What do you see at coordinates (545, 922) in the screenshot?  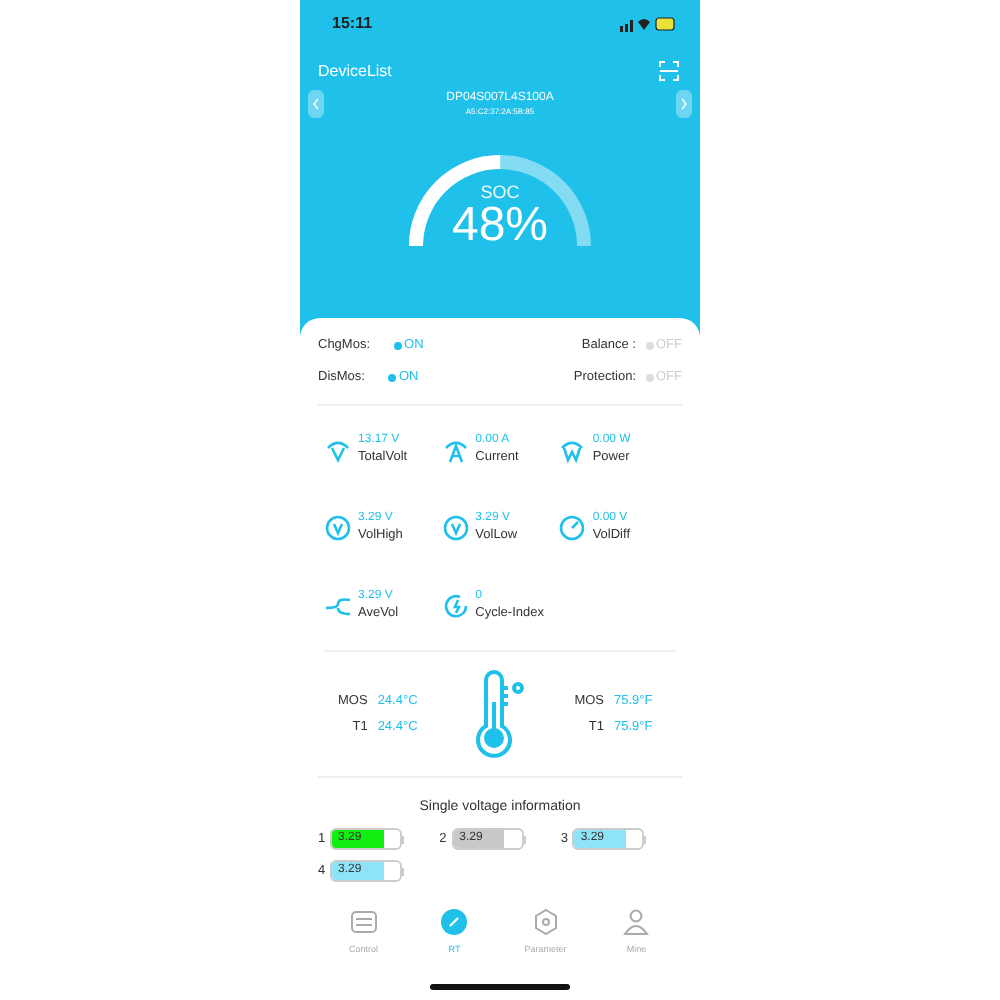 I see `hexagon-icon` at bounding box center [545, 922].